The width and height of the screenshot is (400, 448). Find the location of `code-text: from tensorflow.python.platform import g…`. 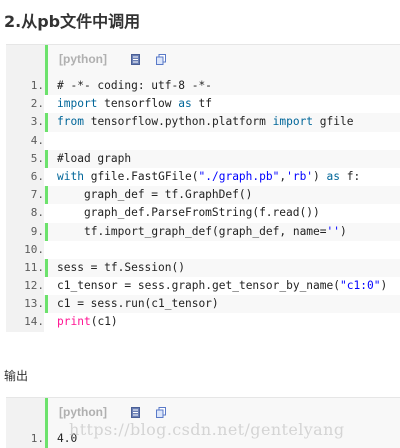

code-text: from tensorflow.python.platform import g… is located at coordinates (205, 122).